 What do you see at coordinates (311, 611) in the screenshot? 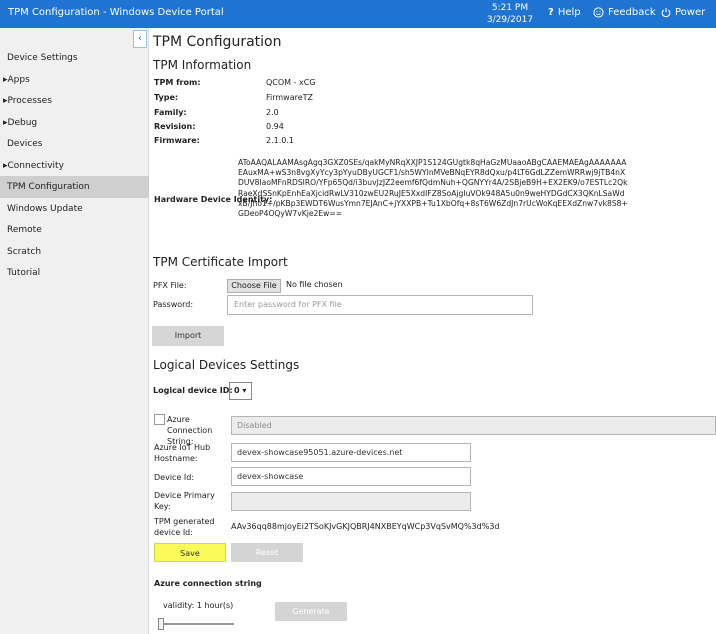
I see `generate-button: Generate` at bounding box center [311, 611].